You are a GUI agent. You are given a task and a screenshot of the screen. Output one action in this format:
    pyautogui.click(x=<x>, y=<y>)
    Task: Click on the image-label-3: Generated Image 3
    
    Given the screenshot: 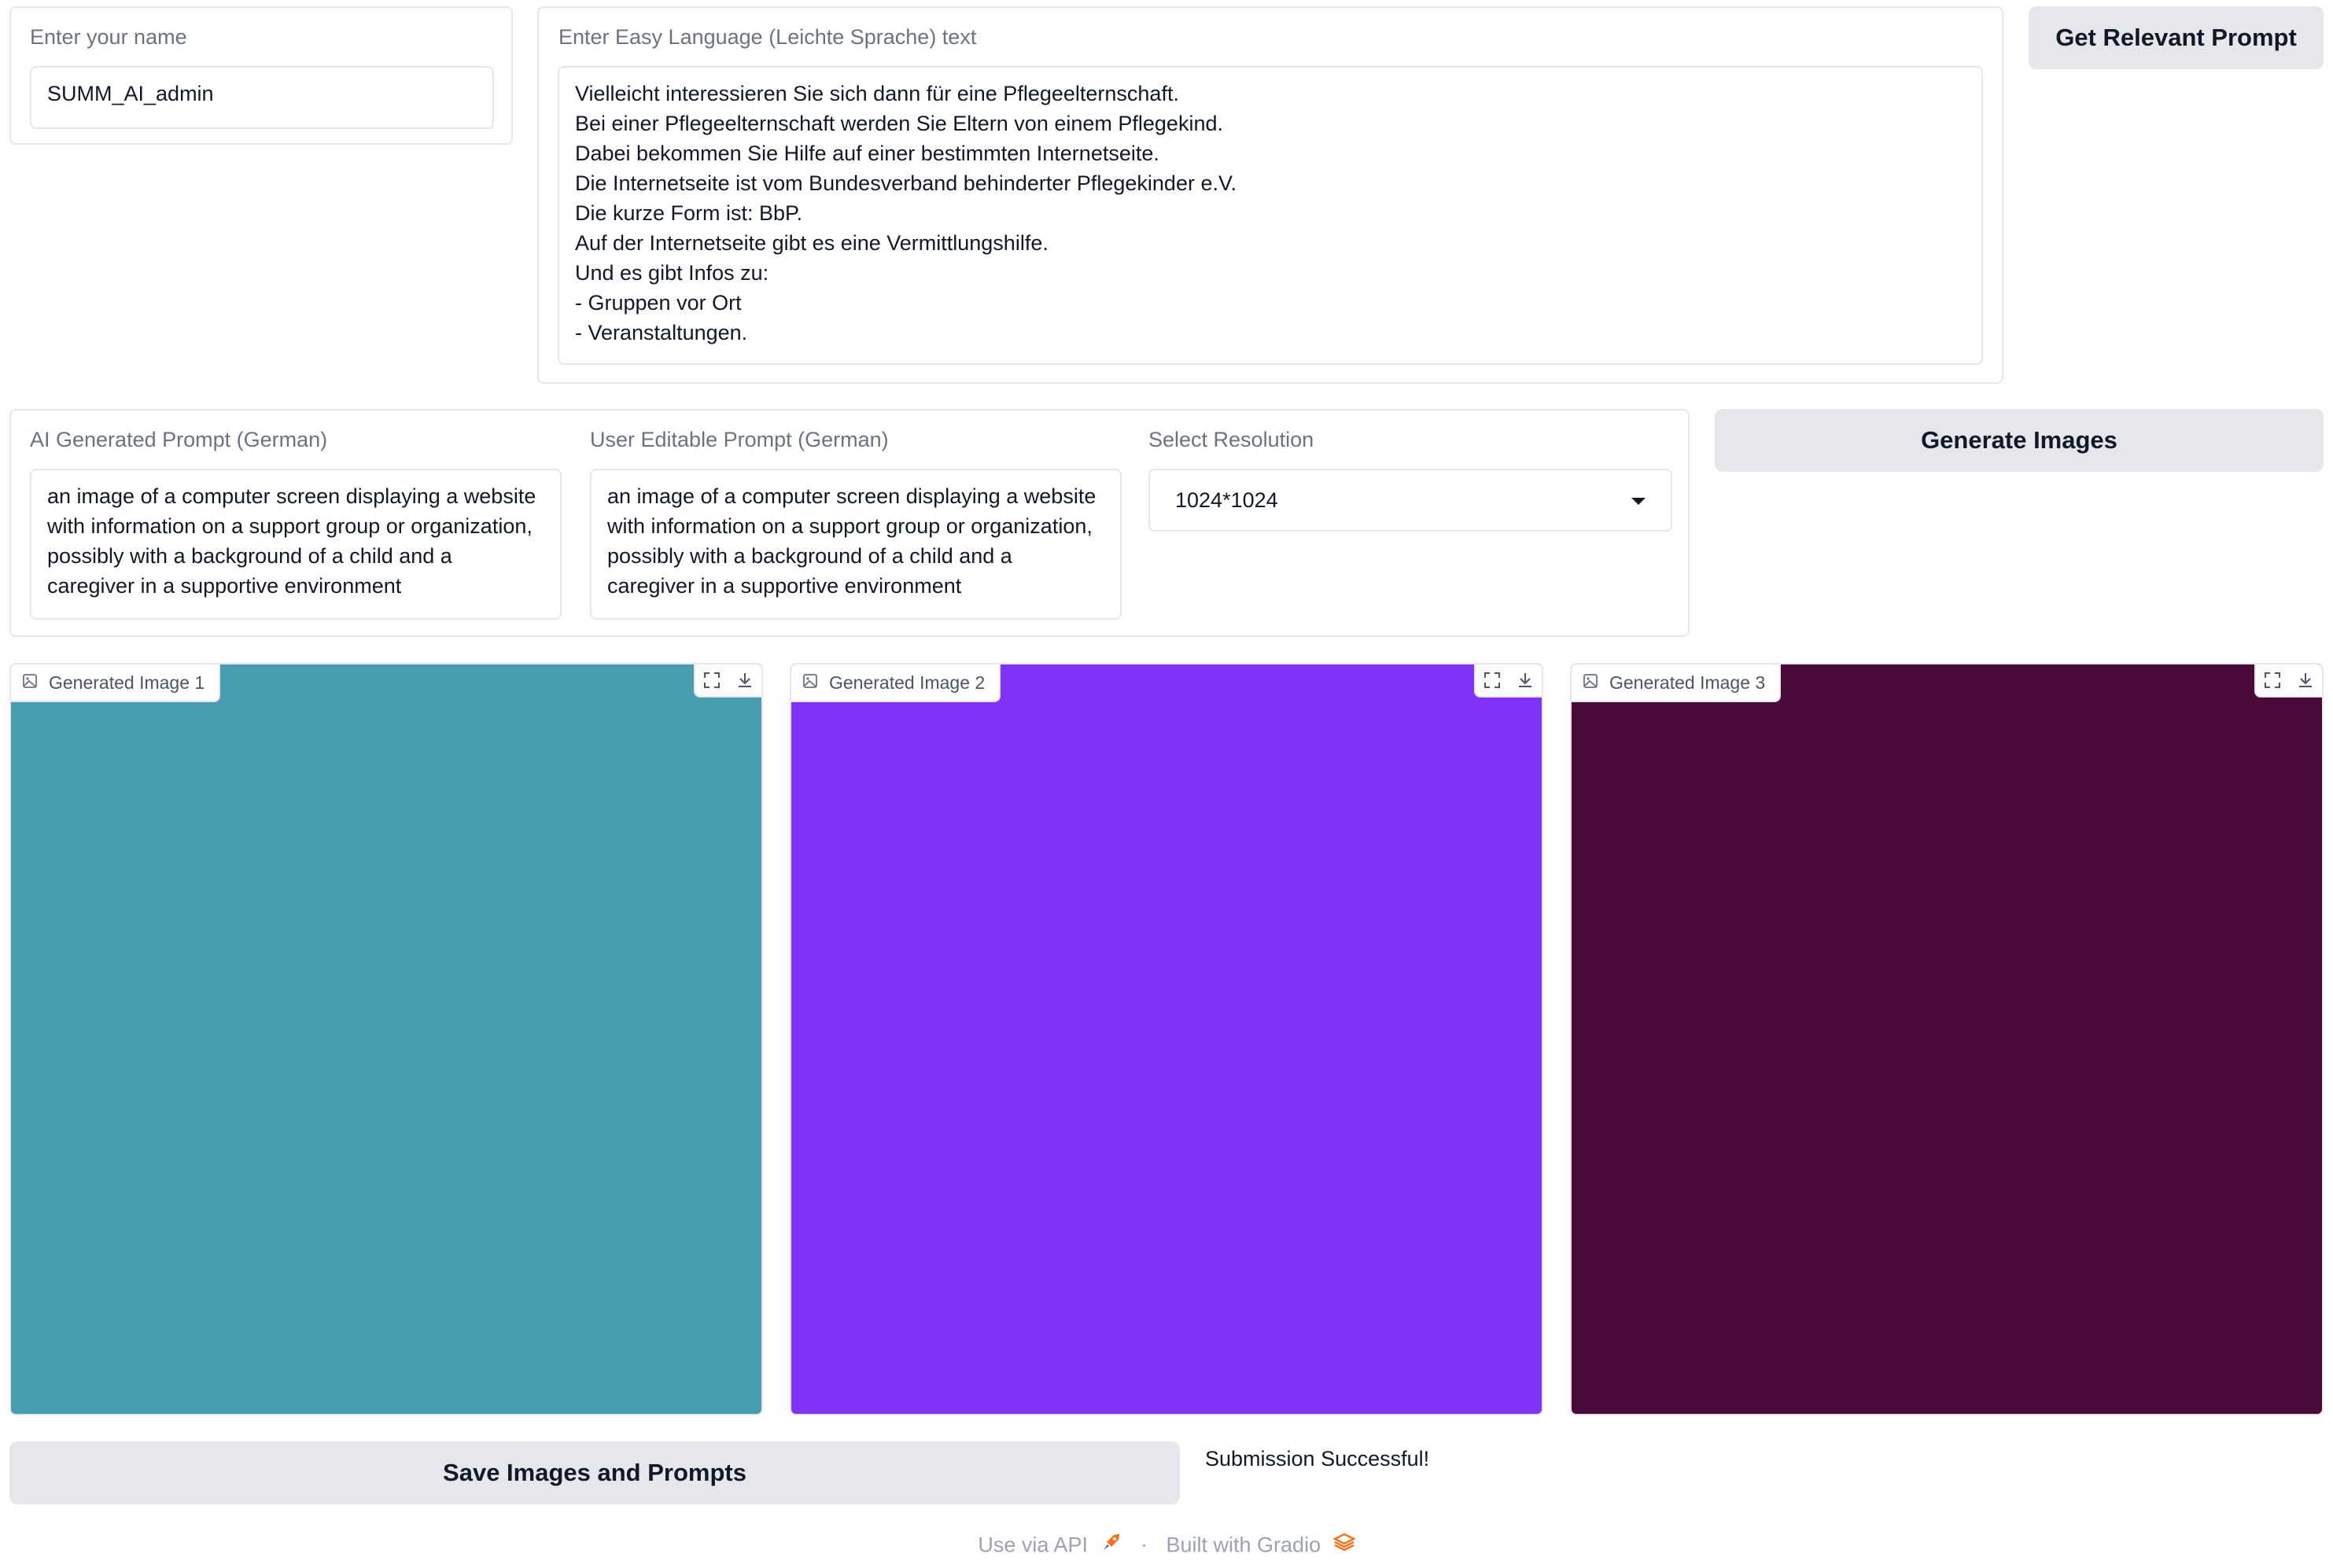 What is the action you would take?
    pyautogui.click(x=1677, y=683)
    